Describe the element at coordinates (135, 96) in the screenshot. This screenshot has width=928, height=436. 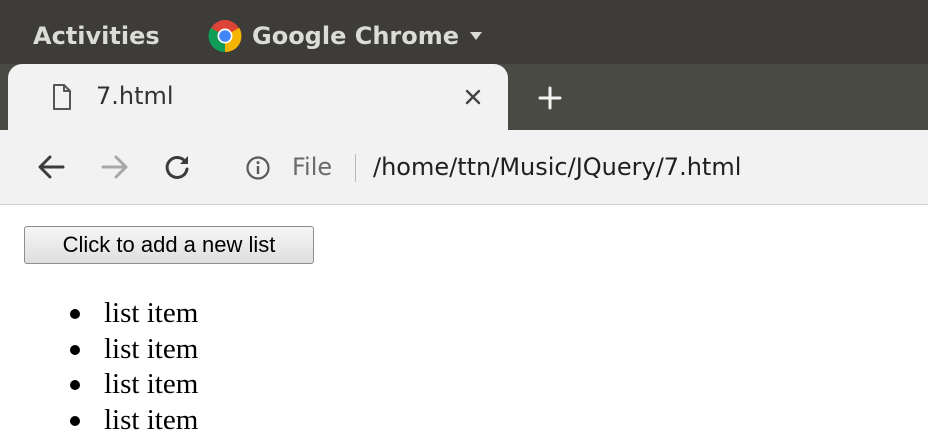
I see `tab-title: 7.html` at that location.